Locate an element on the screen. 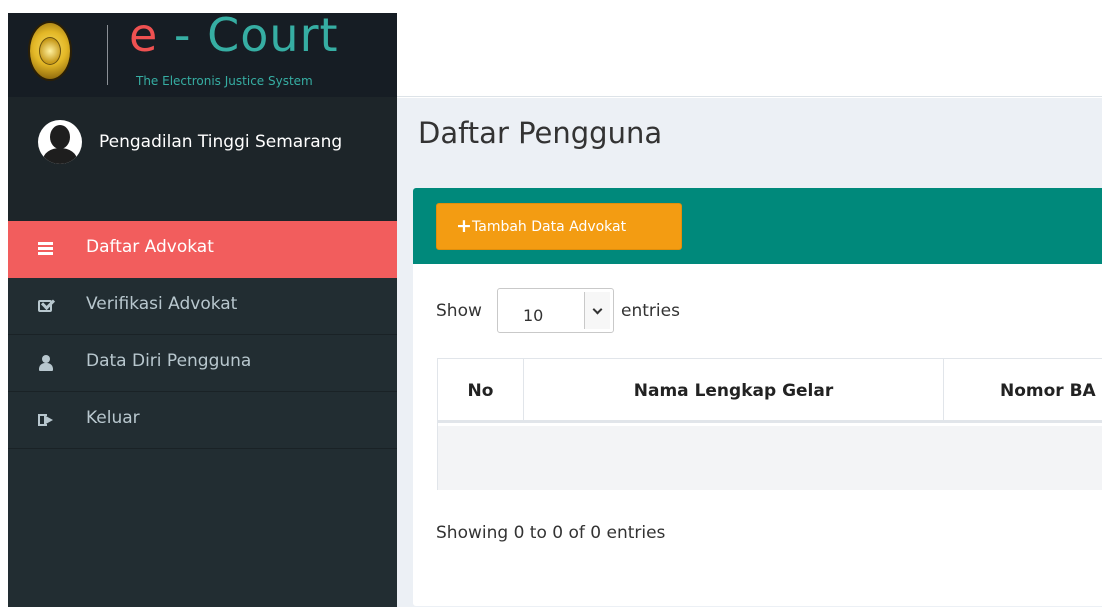 The width and height of the screenshot is (1102, 607). sidebar-item-data-diri-pengguna: Data Diri Pengguna is located at coordinates (202, 363).